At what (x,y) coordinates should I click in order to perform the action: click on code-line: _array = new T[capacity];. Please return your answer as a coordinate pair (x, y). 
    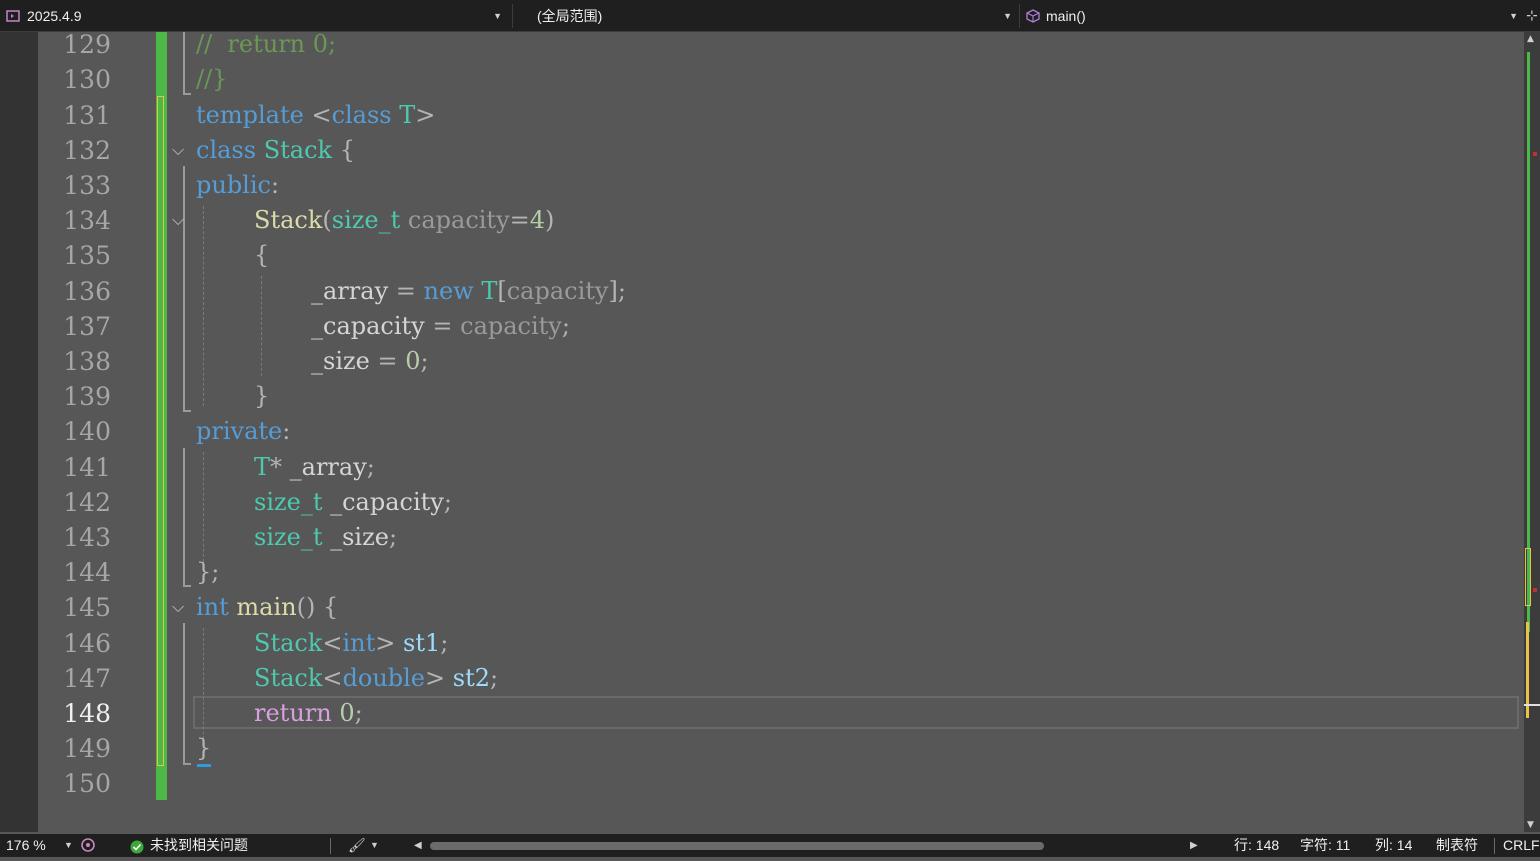
    Looking at the image, I should click on (468, 291).